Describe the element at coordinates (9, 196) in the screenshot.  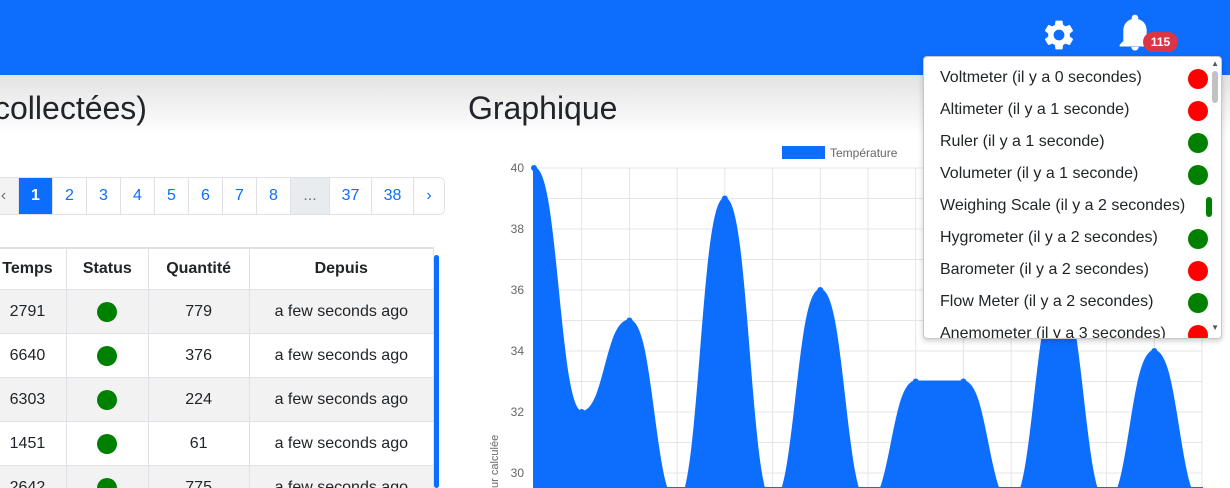
I see `pagination-prev: ‹` at that location.